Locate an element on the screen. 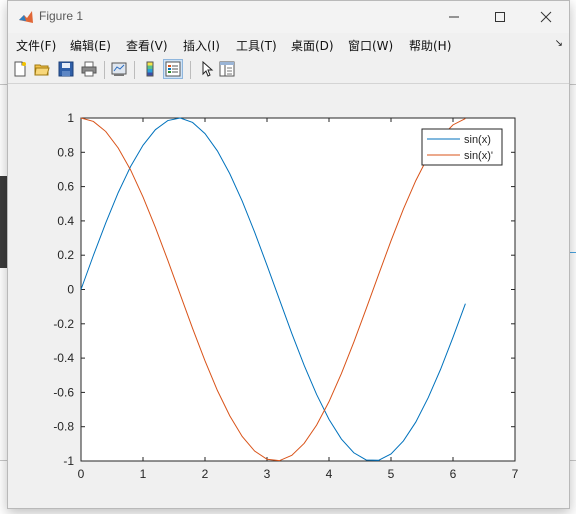  menu-overflow-arrow-icon: ↘ is located at coordinates (559, 43).